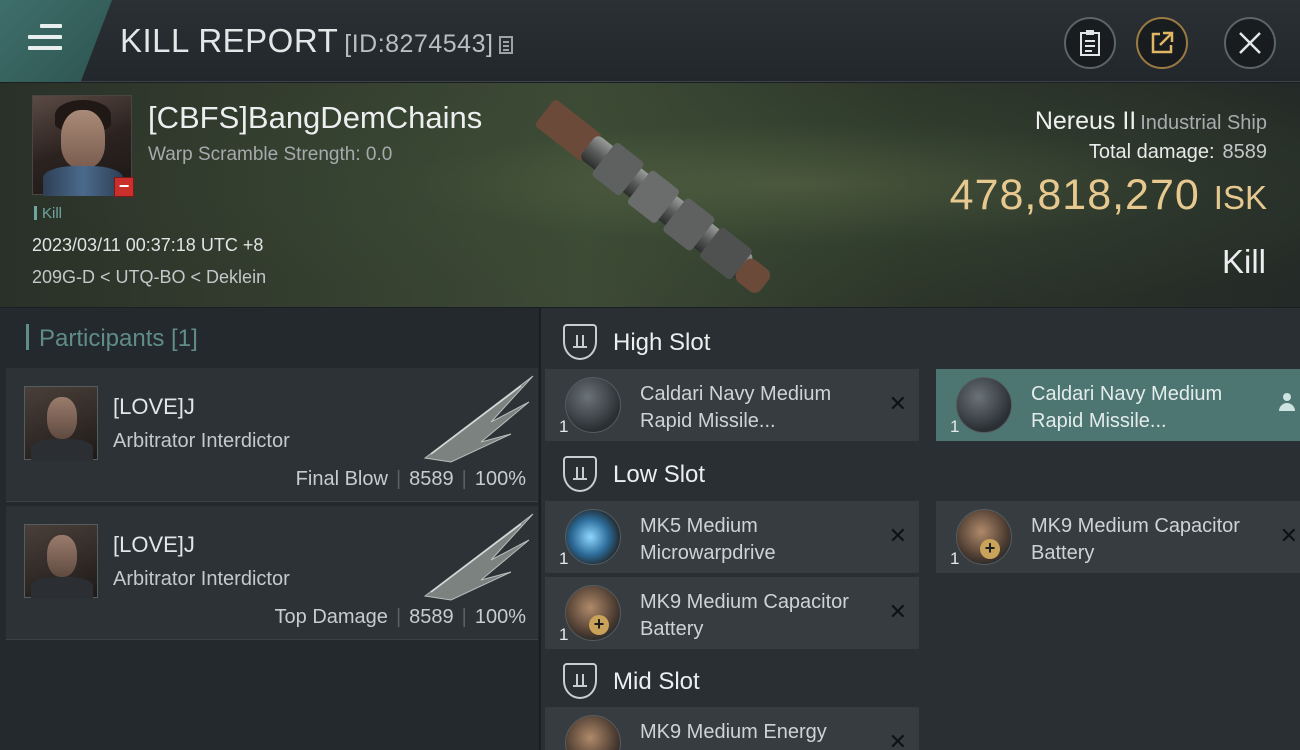  I want to click on close-icon, so click(1250, 43).